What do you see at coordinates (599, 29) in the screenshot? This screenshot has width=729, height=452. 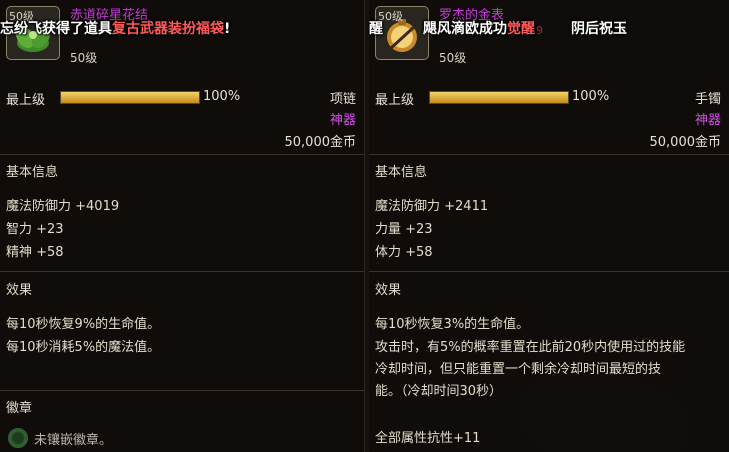 I see `notice-text: 阴后祝玉` at bounding box center [599, 29].